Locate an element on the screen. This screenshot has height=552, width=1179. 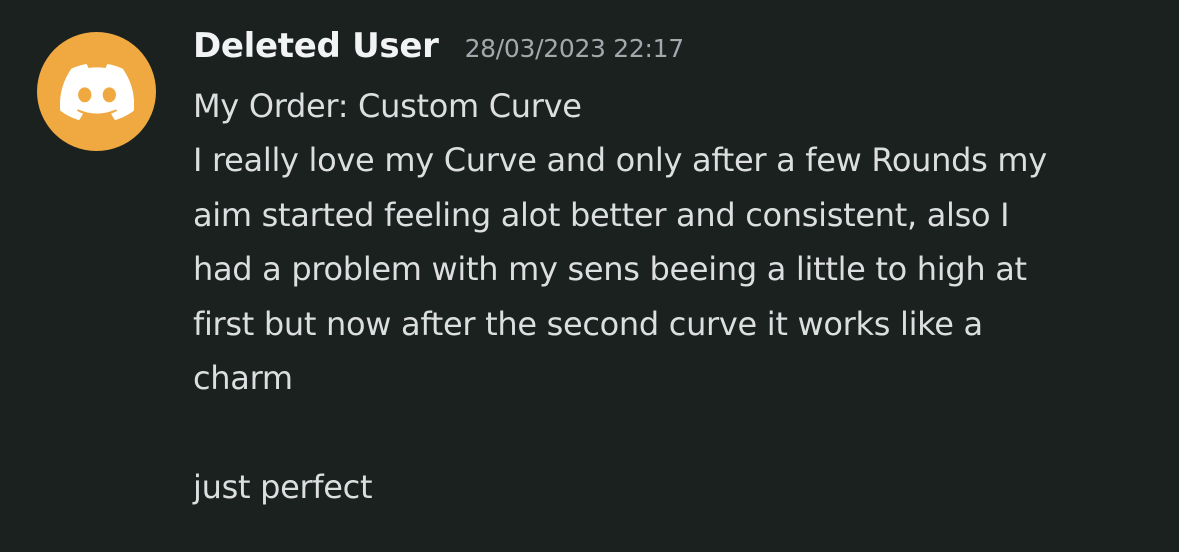
timestamp: 28/03/2023 22:17 is located at coordinates (574, 48).